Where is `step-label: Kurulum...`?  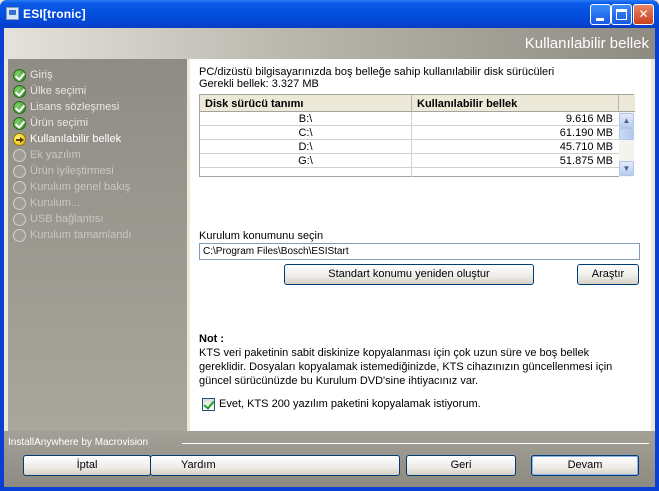 step-label: Kurulum... is located at coordinates (55, 203).